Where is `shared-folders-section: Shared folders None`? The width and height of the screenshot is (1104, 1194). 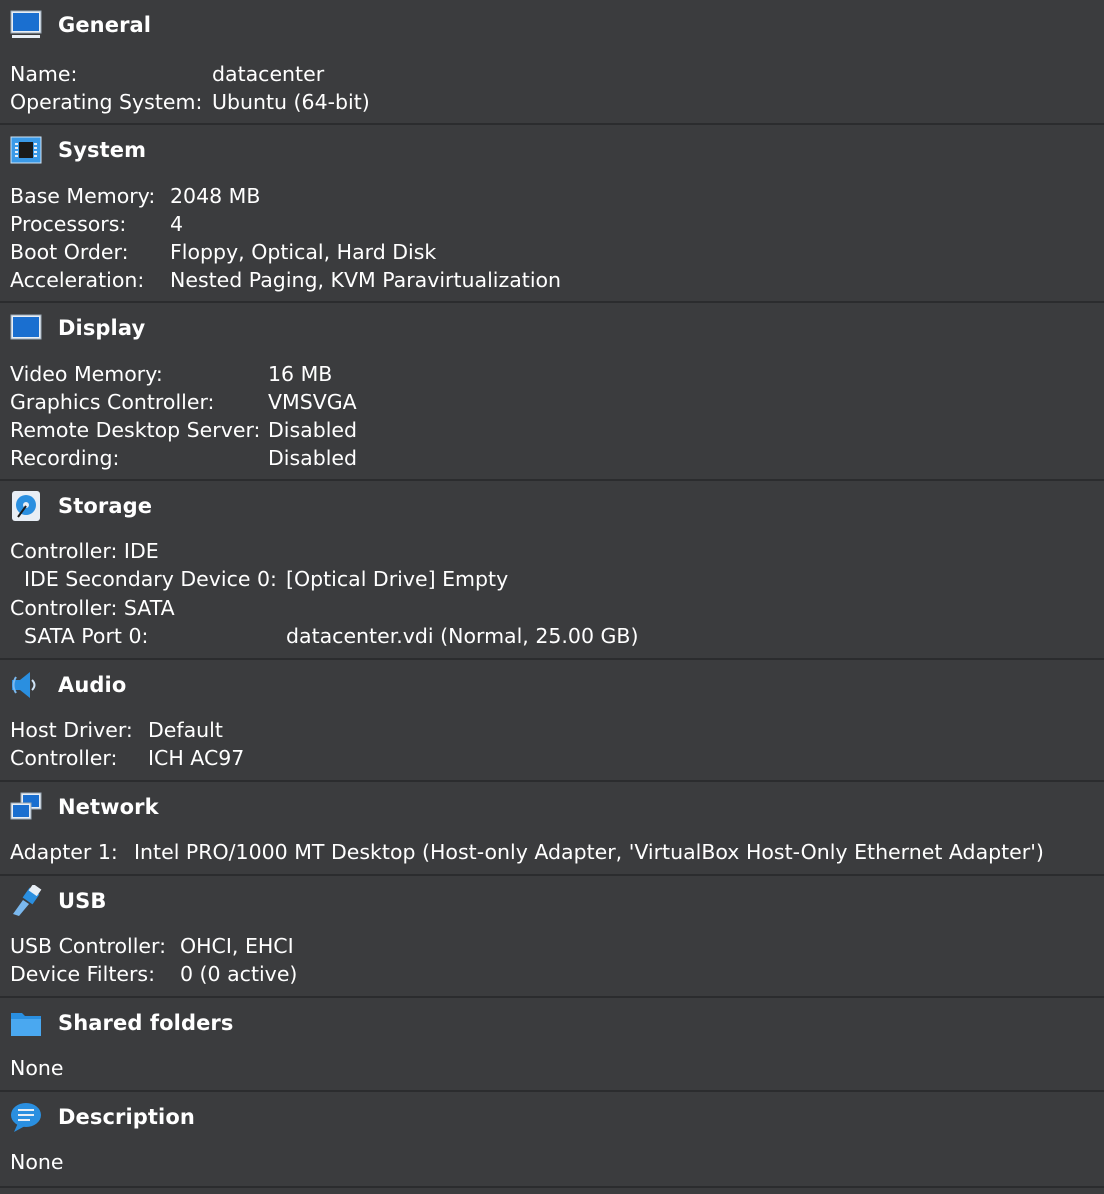 shared-folders-section: Shared folders None is located at coordinates (552, 1045).